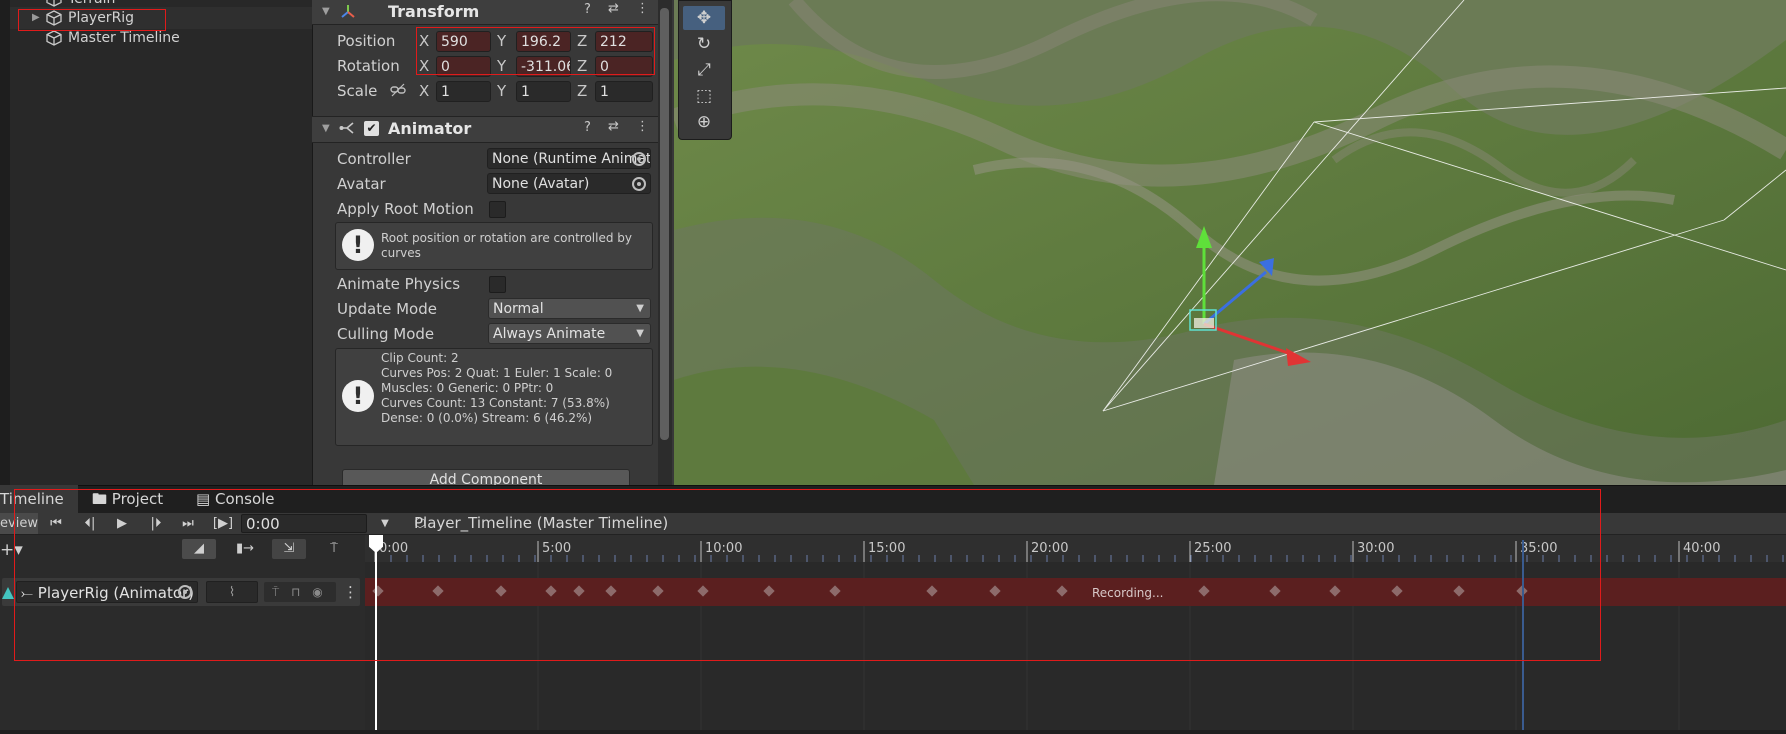 This screenshot has width=1786, height=734. Describe the element at coordinates (704, 18) in the screenshot. I see `move-tool-icon: ✥` at that location.